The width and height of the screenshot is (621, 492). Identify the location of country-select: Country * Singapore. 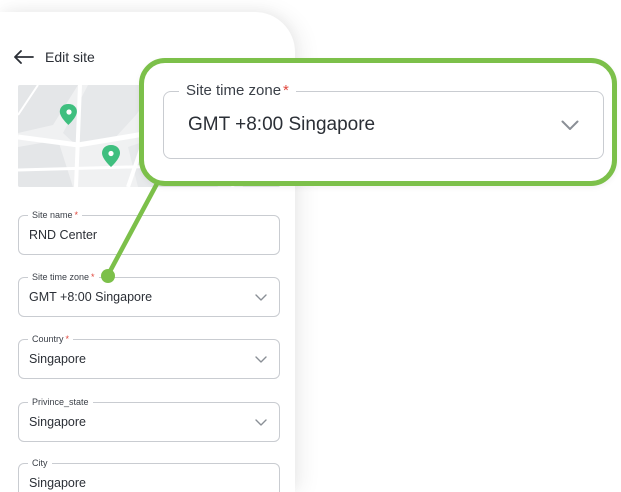
(149, 356).